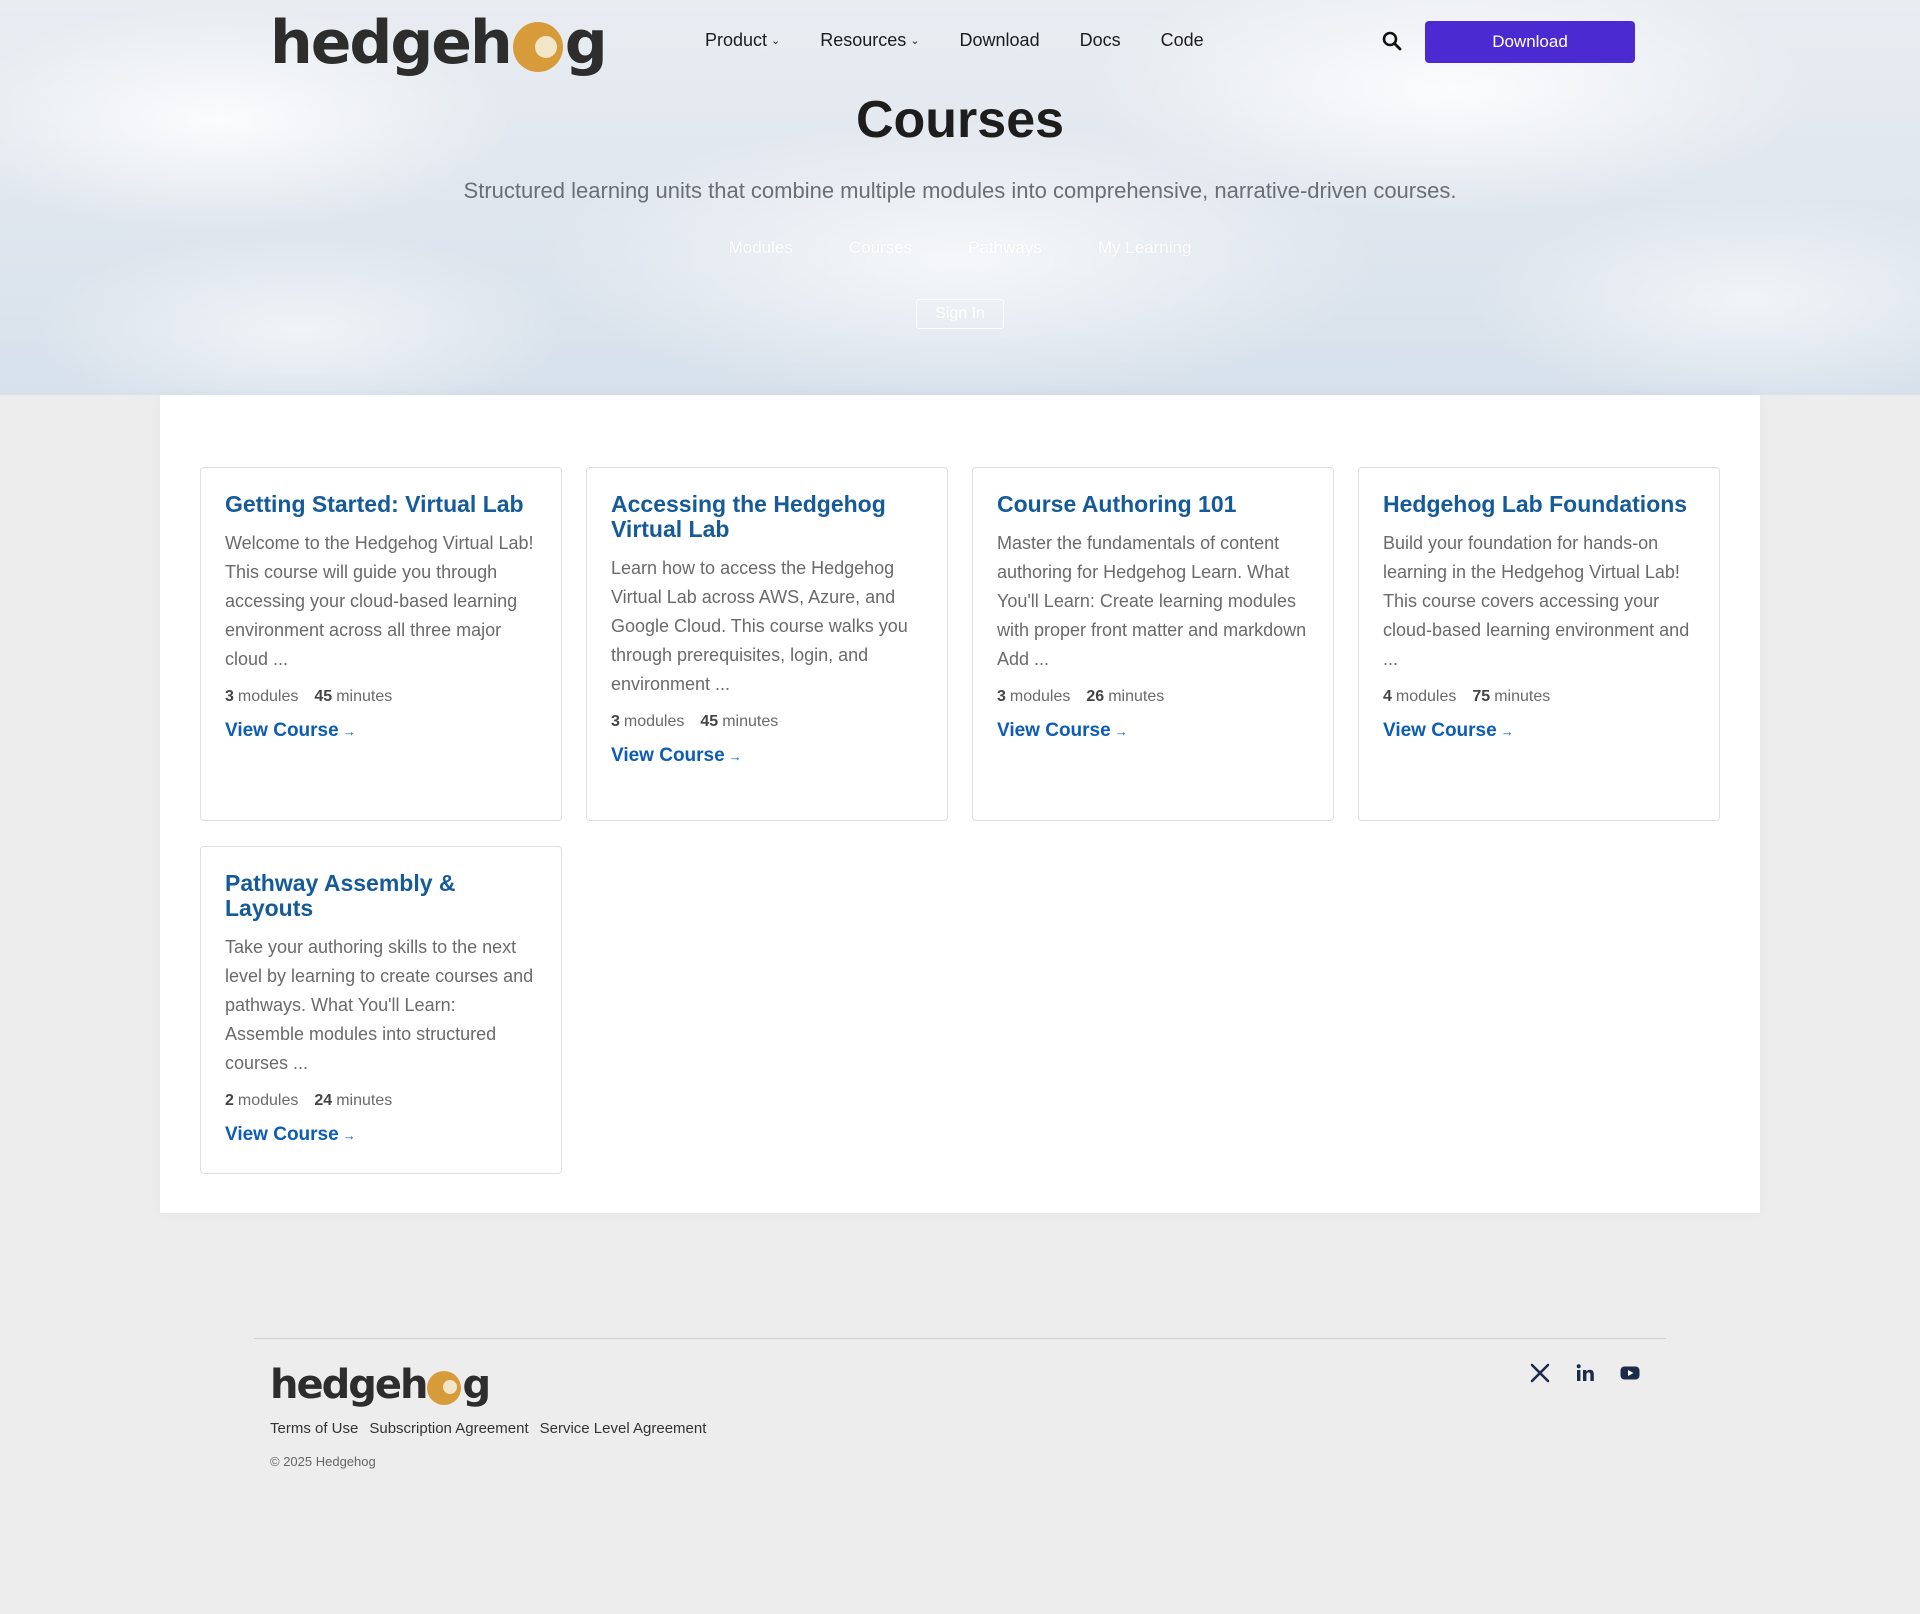 This screenshot has height=1614, width=1920. Describe the element at coordinates (381, 896) in the screenshot. I see `course-title: Pathway Assembly & Layouts` at that location.